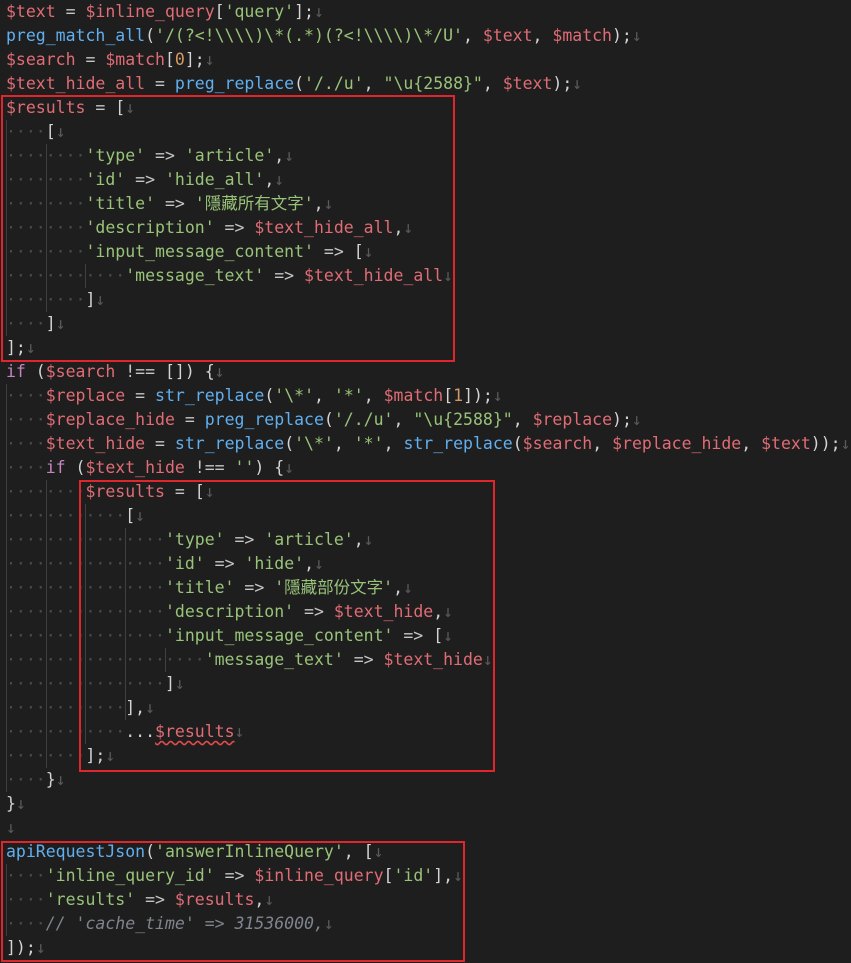 This screenshot has width=851, height=963. What do you see at coordinates (21, 348) in the screenshot?
I see `code-line: ];↓` at bounding box center [21, 348].